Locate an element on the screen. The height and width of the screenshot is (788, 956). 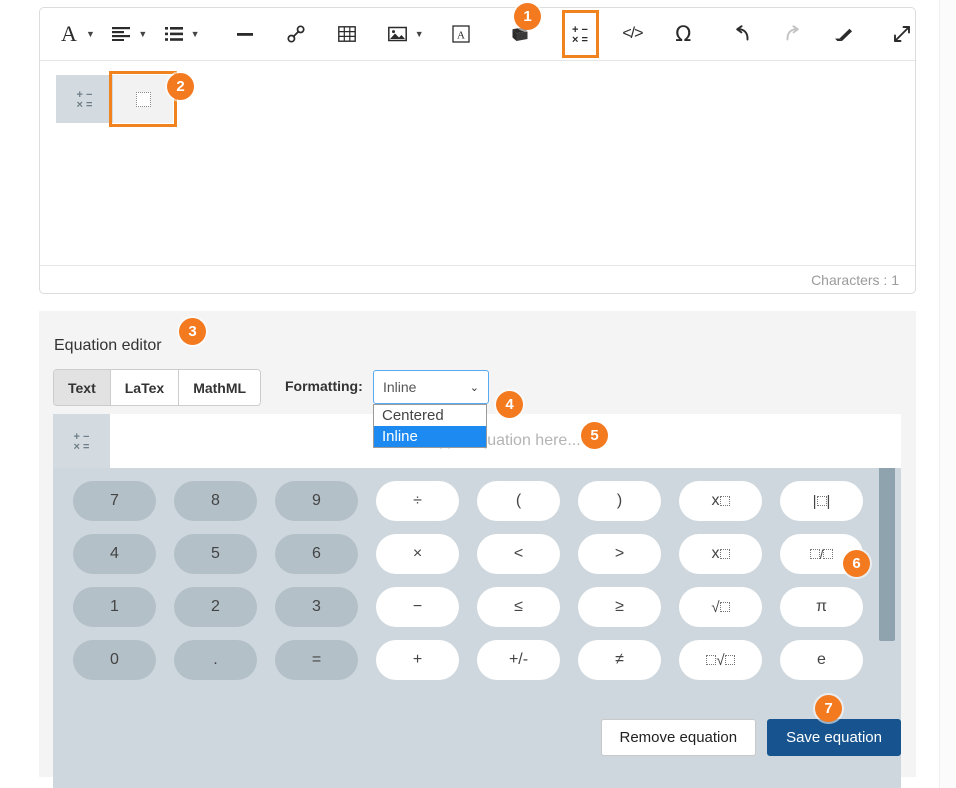
omega-icon: Ω is located at coordinates (683, 33).